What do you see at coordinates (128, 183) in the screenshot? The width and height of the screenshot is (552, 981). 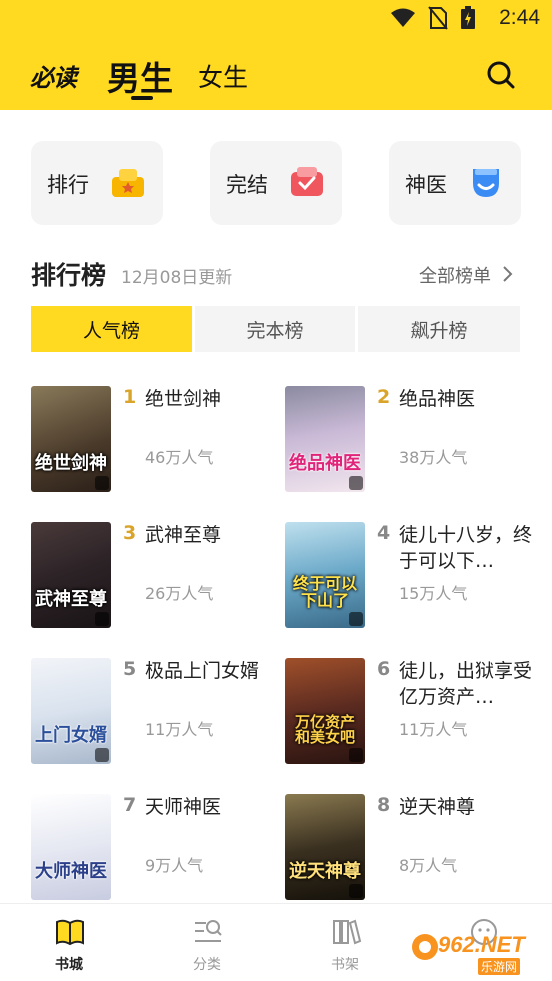 I see `trophy-icon` at bounding box center [128, 183].